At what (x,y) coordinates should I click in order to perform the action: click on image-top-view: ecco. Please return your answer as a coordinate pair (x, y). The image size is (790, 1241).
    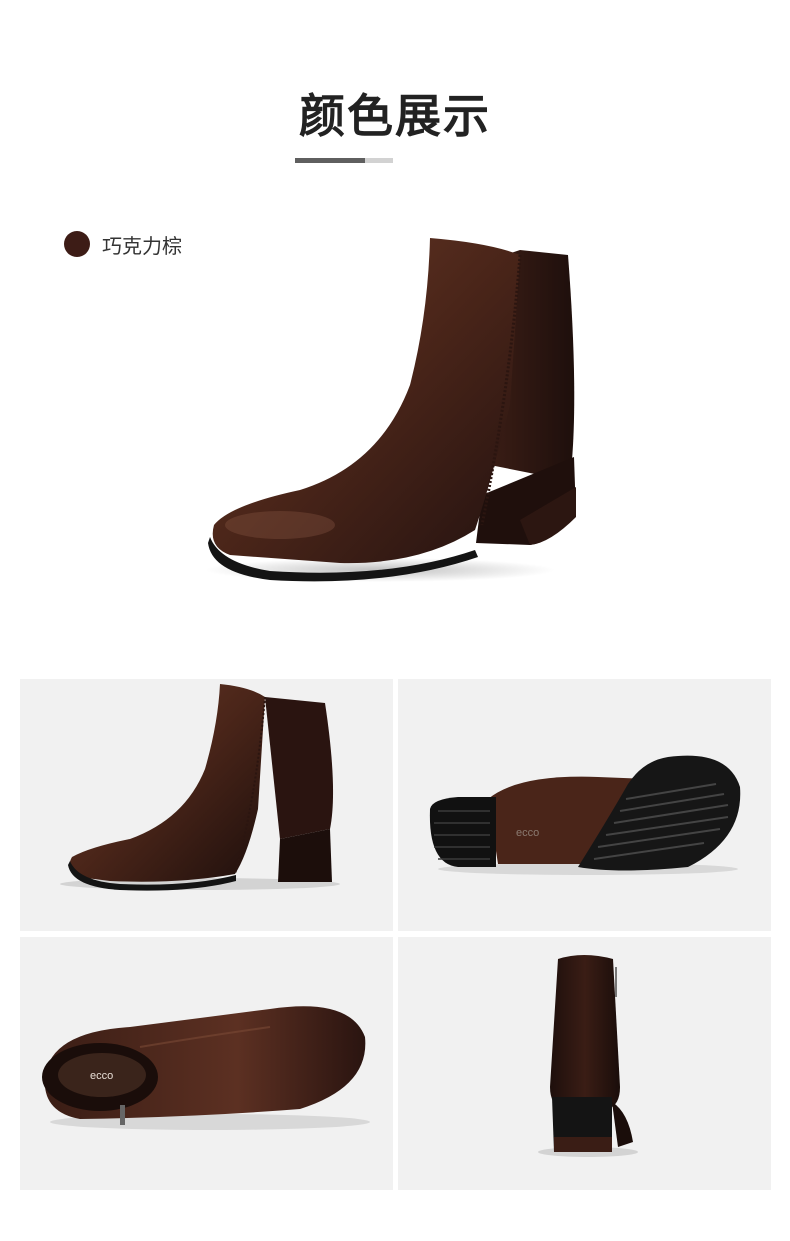
    Looking at the image, I should click on (206, 1063).